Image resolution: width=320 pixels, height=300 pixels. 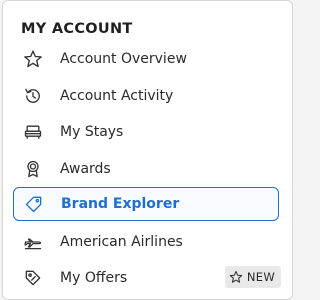 I want to click on menu-item-american-airlines: American Airlines, so click(x=146, y=242).